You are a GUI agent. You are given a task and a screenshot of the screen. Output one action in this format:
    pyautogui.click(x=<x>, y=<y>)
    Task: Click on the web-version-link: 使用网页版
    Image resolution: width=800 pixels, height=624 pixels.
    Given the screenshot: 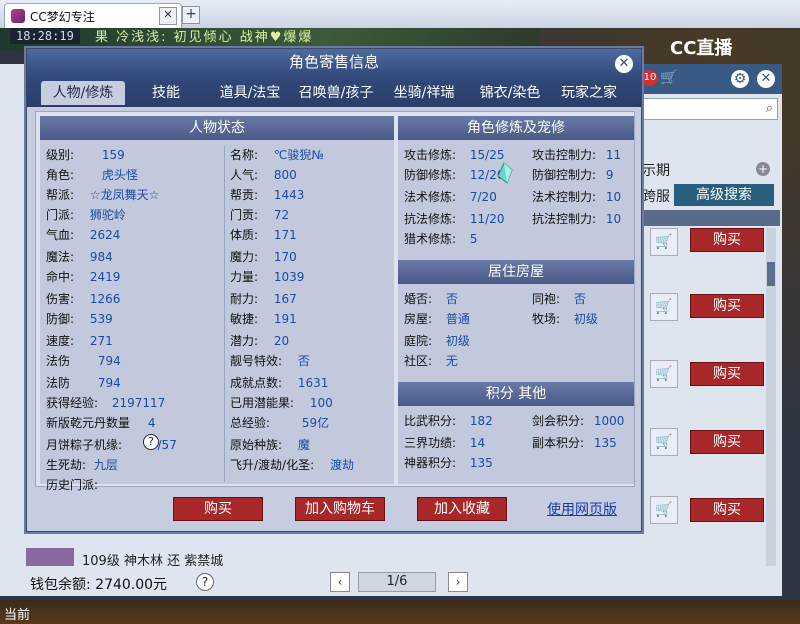 What is the action you would take?
    pyautogui.click(x=582, y=509)
    